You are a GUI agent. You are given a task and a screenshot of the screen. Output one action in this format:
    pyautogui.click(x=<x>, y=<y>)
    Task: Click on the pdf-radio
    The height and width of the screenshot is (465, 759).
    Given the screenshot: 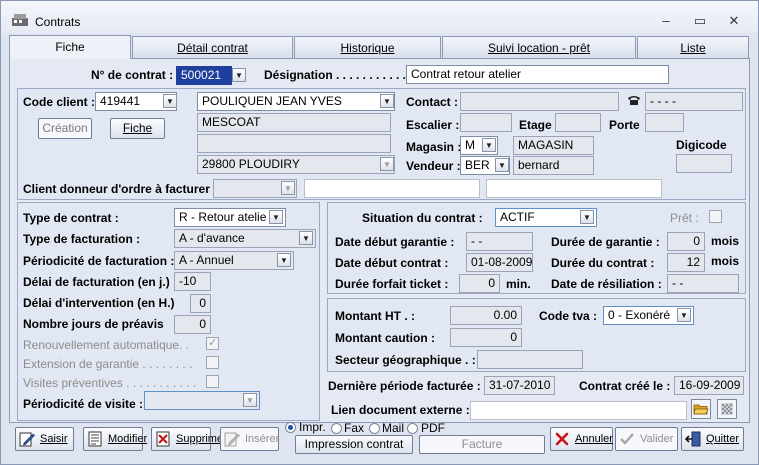 What is the action you would take?
    pyautogui.click(x=412, y=428)
    